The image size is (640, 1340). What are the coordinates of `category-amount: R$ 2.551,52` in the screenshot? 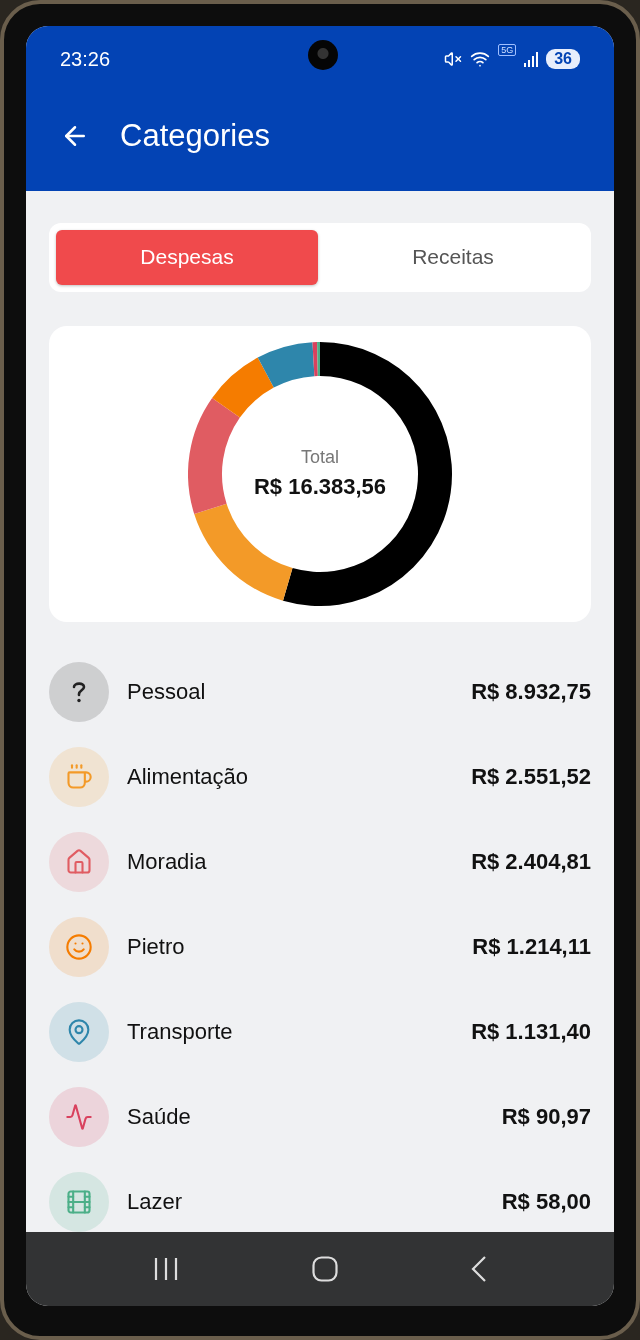 It's located at (531, 777).